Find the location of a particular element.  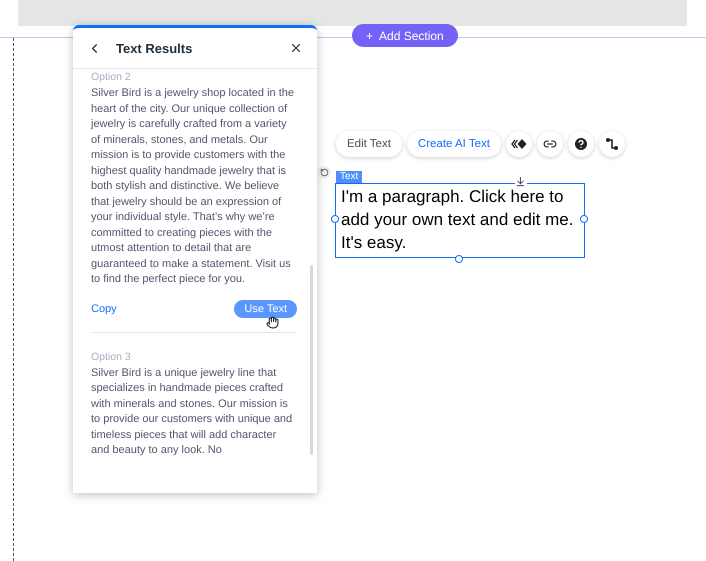

animation-button is located at coordinates (519, 144).